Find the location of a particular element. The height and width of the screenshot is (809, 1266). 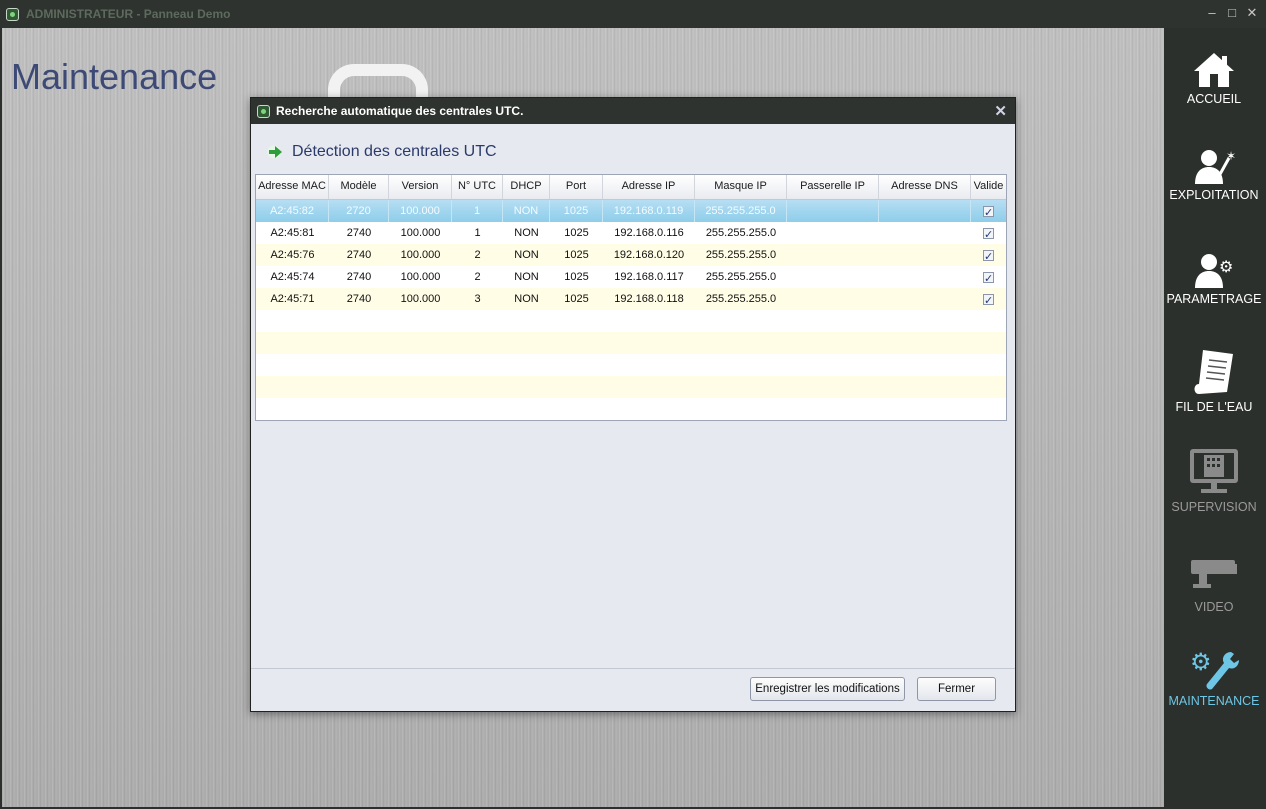

column-header: N° UTC is located at coordinates (477, 187).